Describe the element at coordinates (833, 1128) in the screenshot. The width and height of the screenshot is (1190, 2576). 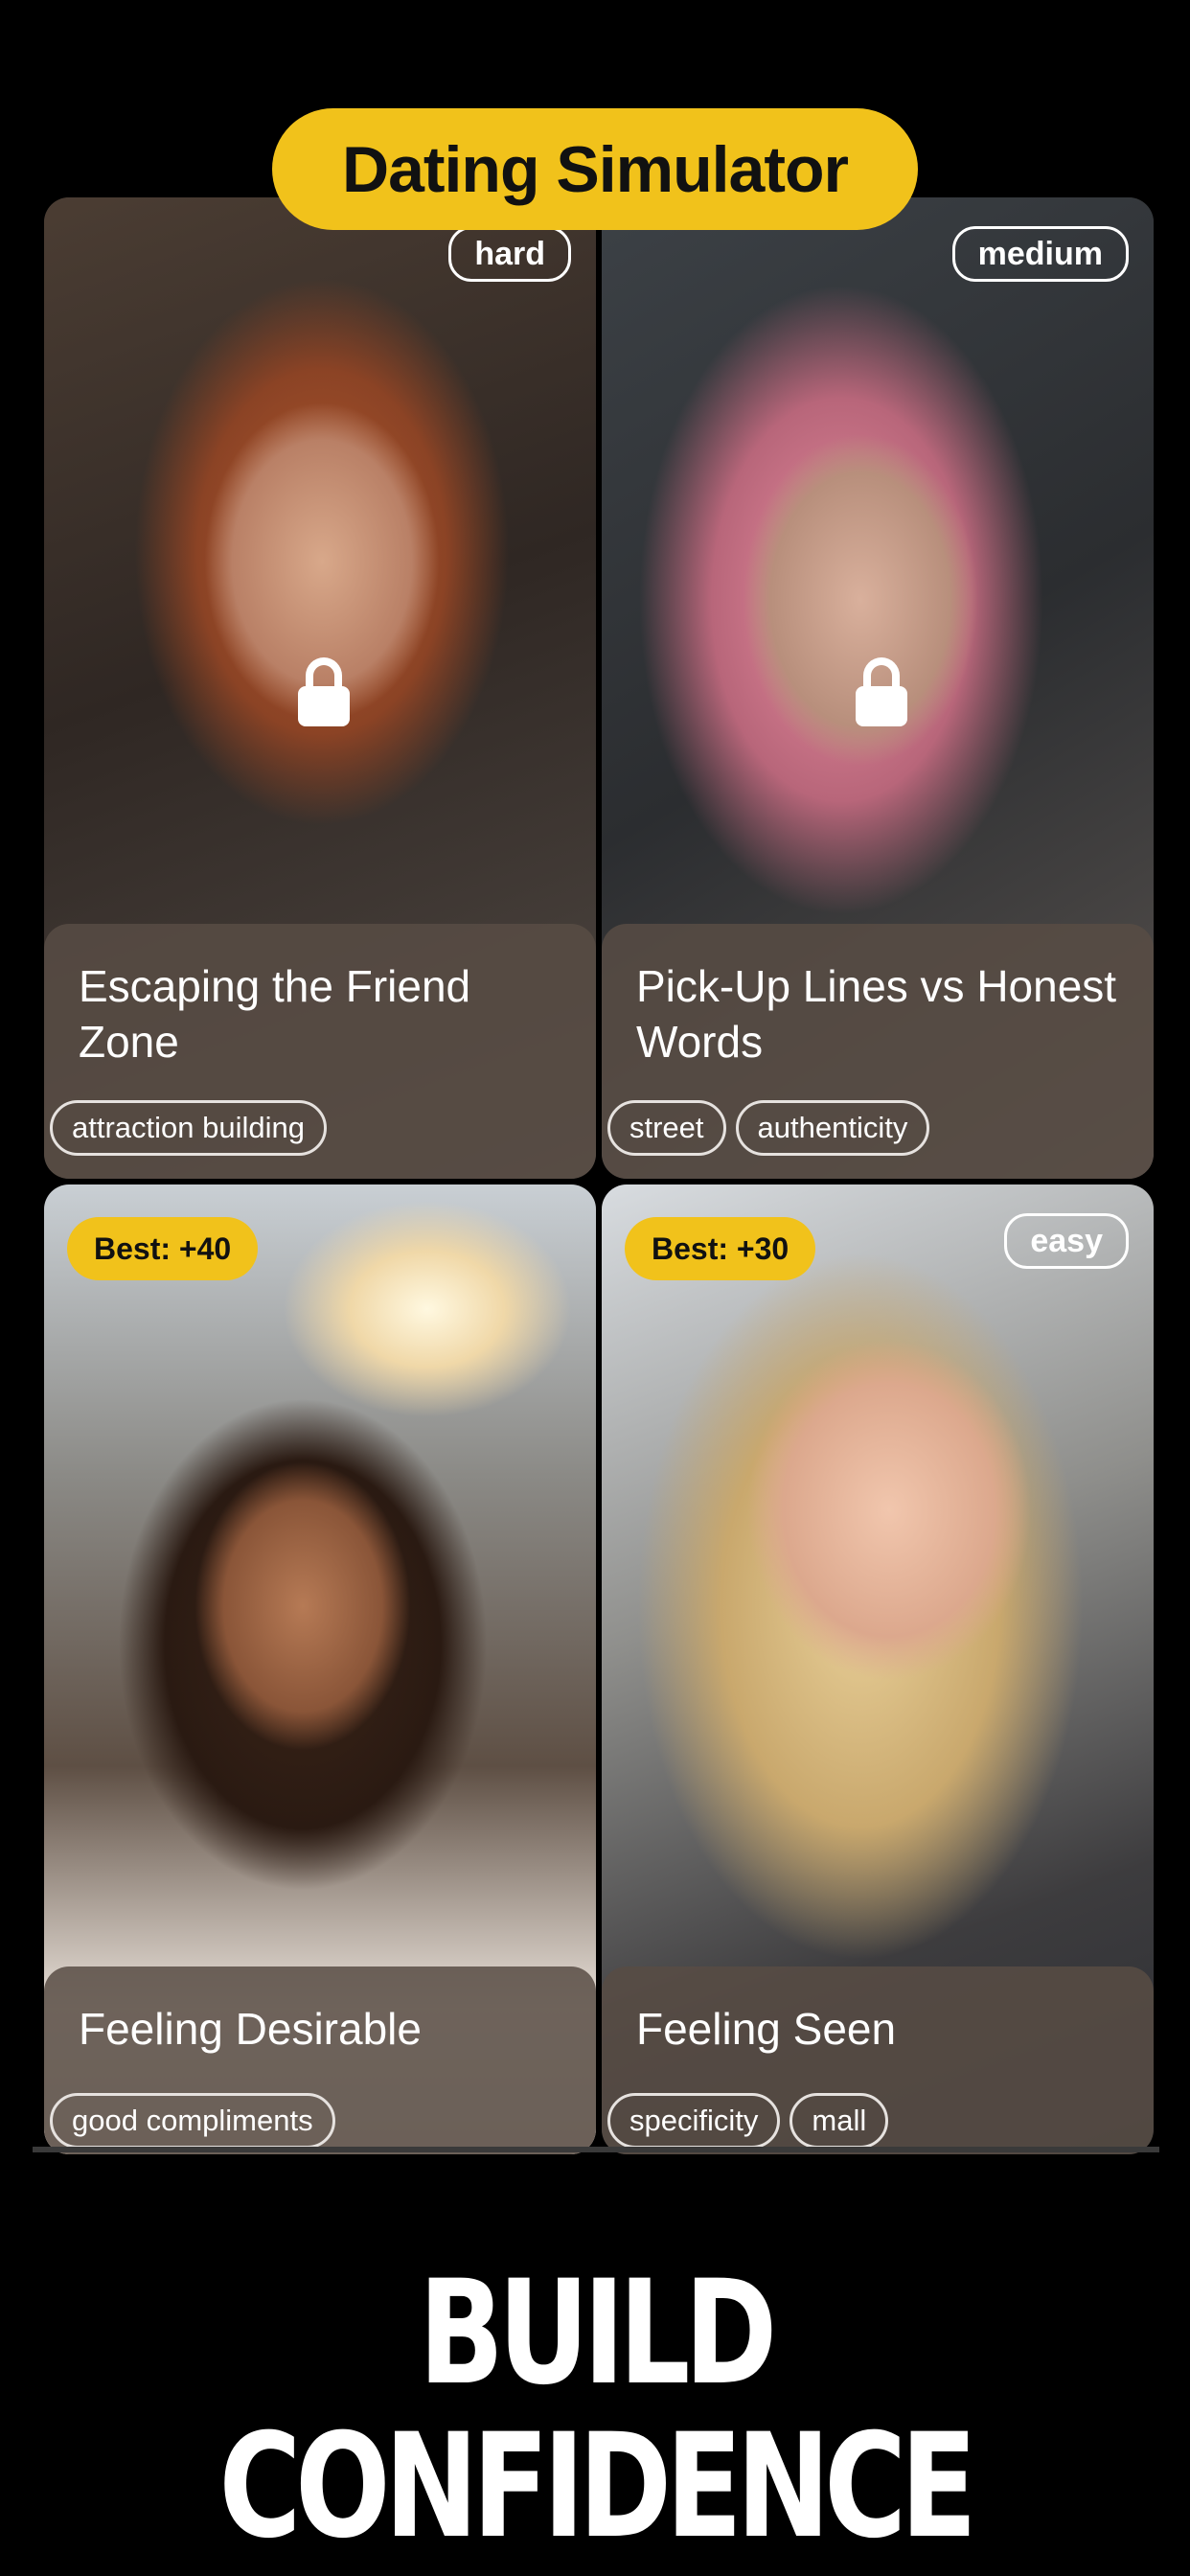
I see `scenario-tag: authenticity` at that location.